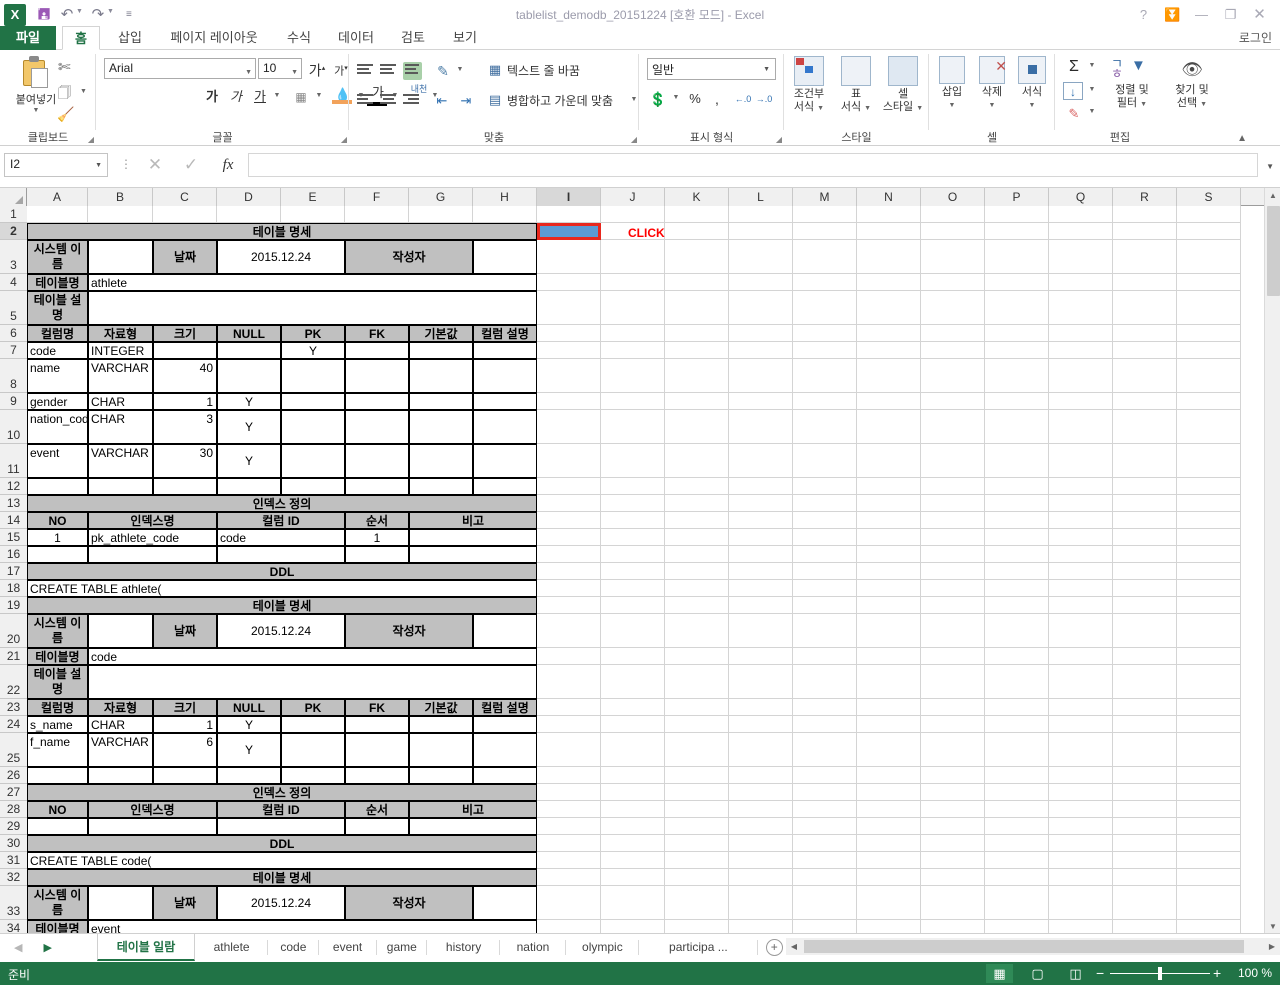 Image resolution: width=1280 pixels, height=985 pixels. Describe the element at coordinates (473, 809) in the screenshot. I see `cell: 비고` at that location.